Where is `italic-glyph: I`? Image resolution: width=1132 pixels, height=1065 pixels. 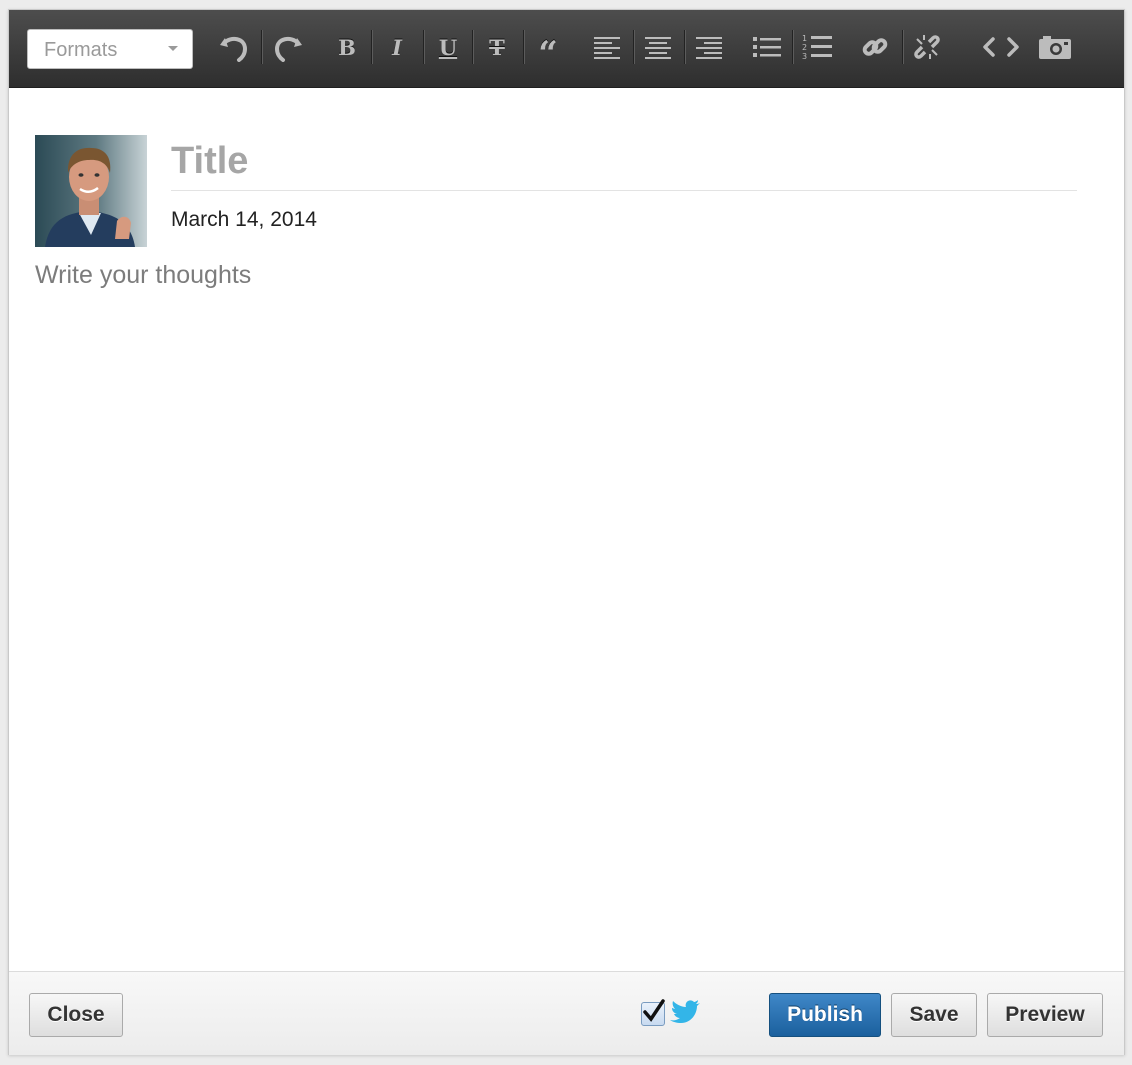
italic-glyph: I is located at coordinates (397, 47).